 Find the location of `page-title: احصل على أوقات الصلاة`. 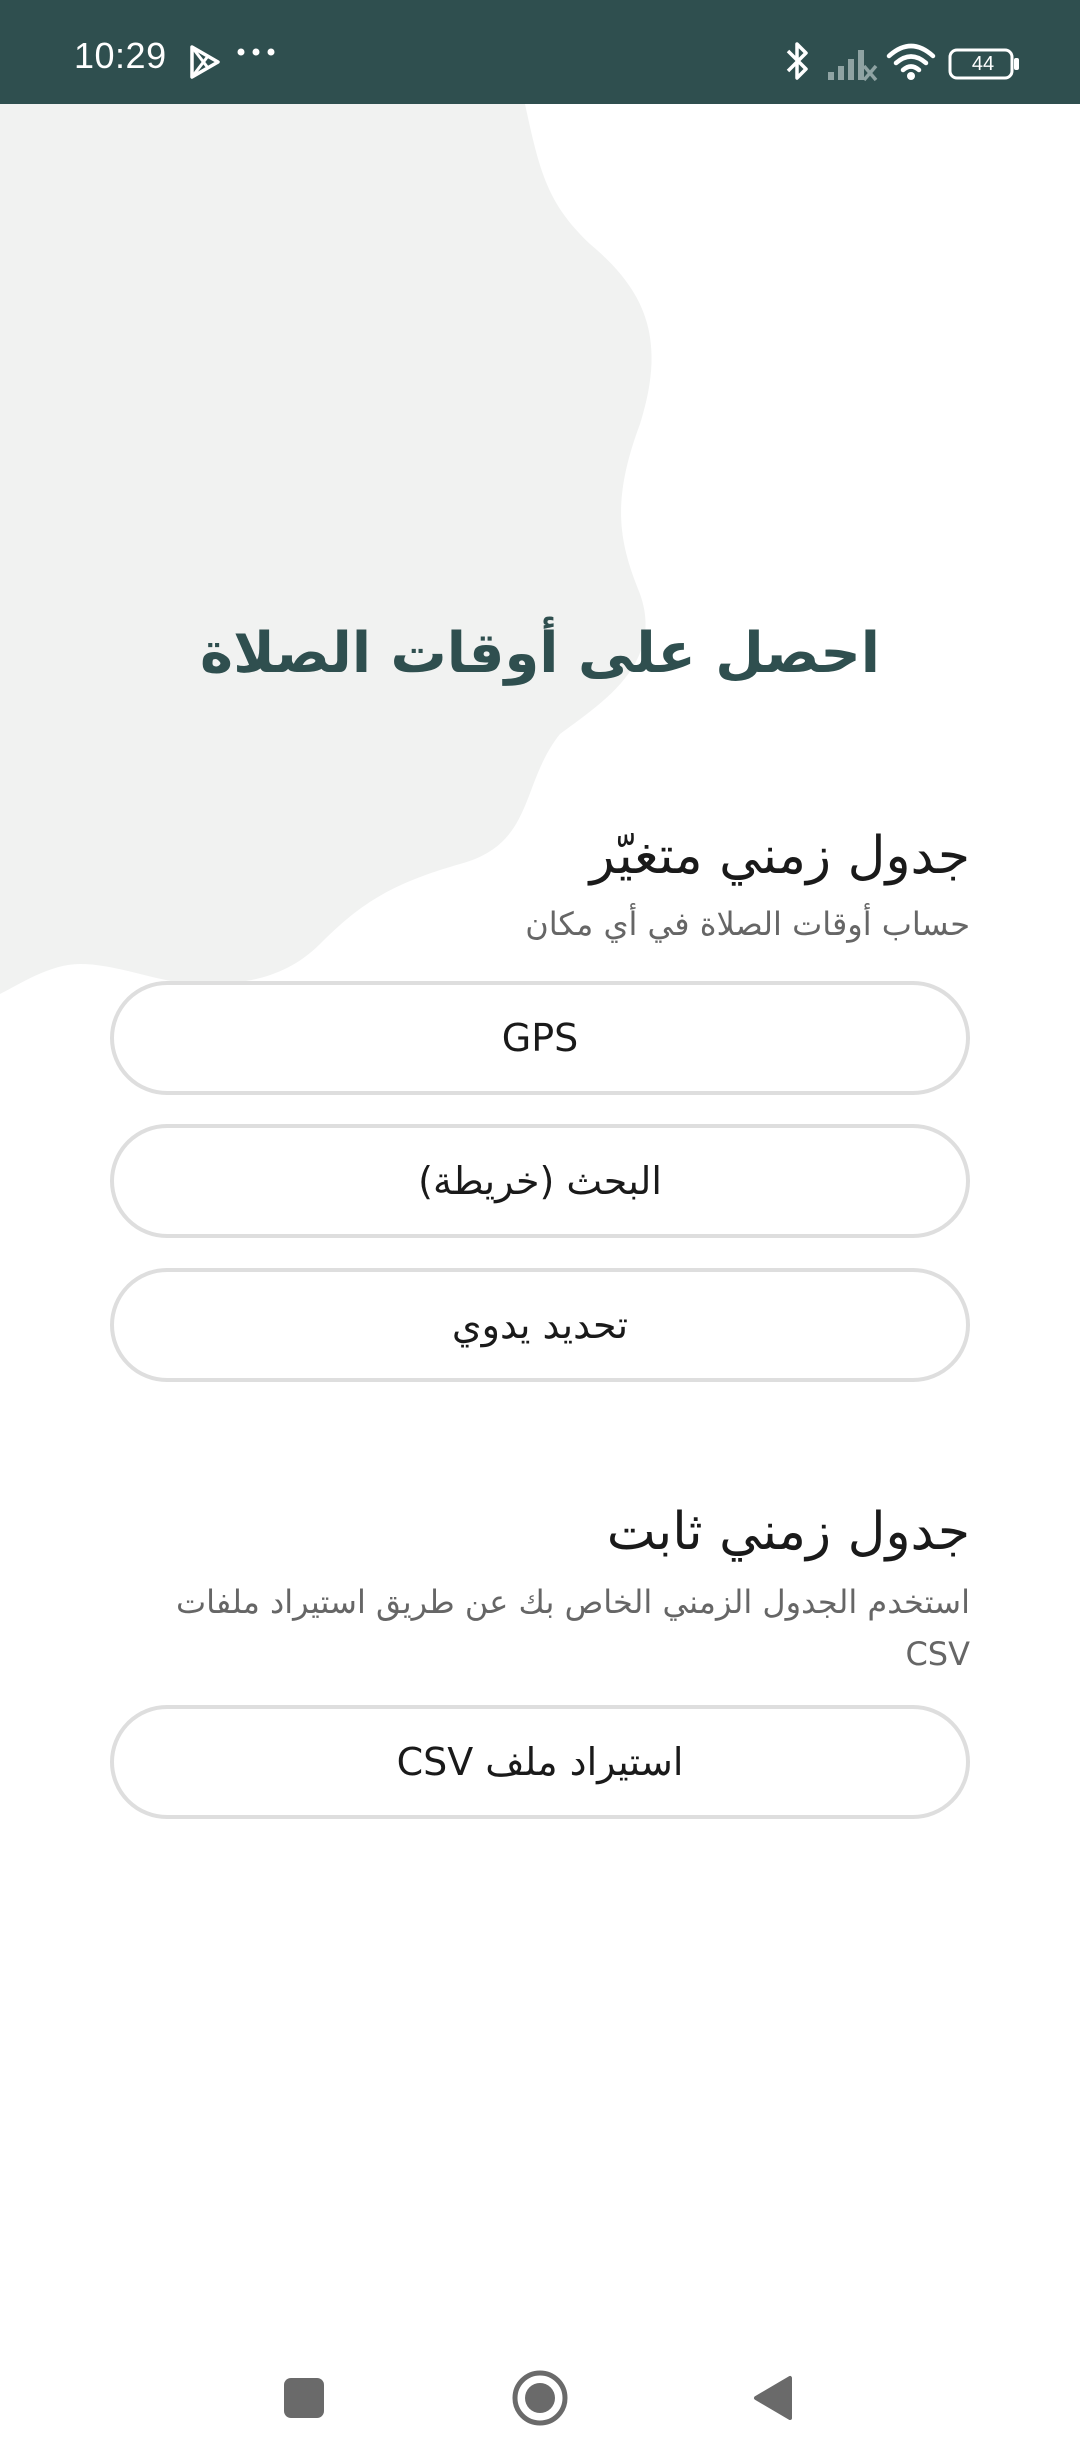

page-title: احصل على أوقات الصلاة is located at coordinates (540, 653).